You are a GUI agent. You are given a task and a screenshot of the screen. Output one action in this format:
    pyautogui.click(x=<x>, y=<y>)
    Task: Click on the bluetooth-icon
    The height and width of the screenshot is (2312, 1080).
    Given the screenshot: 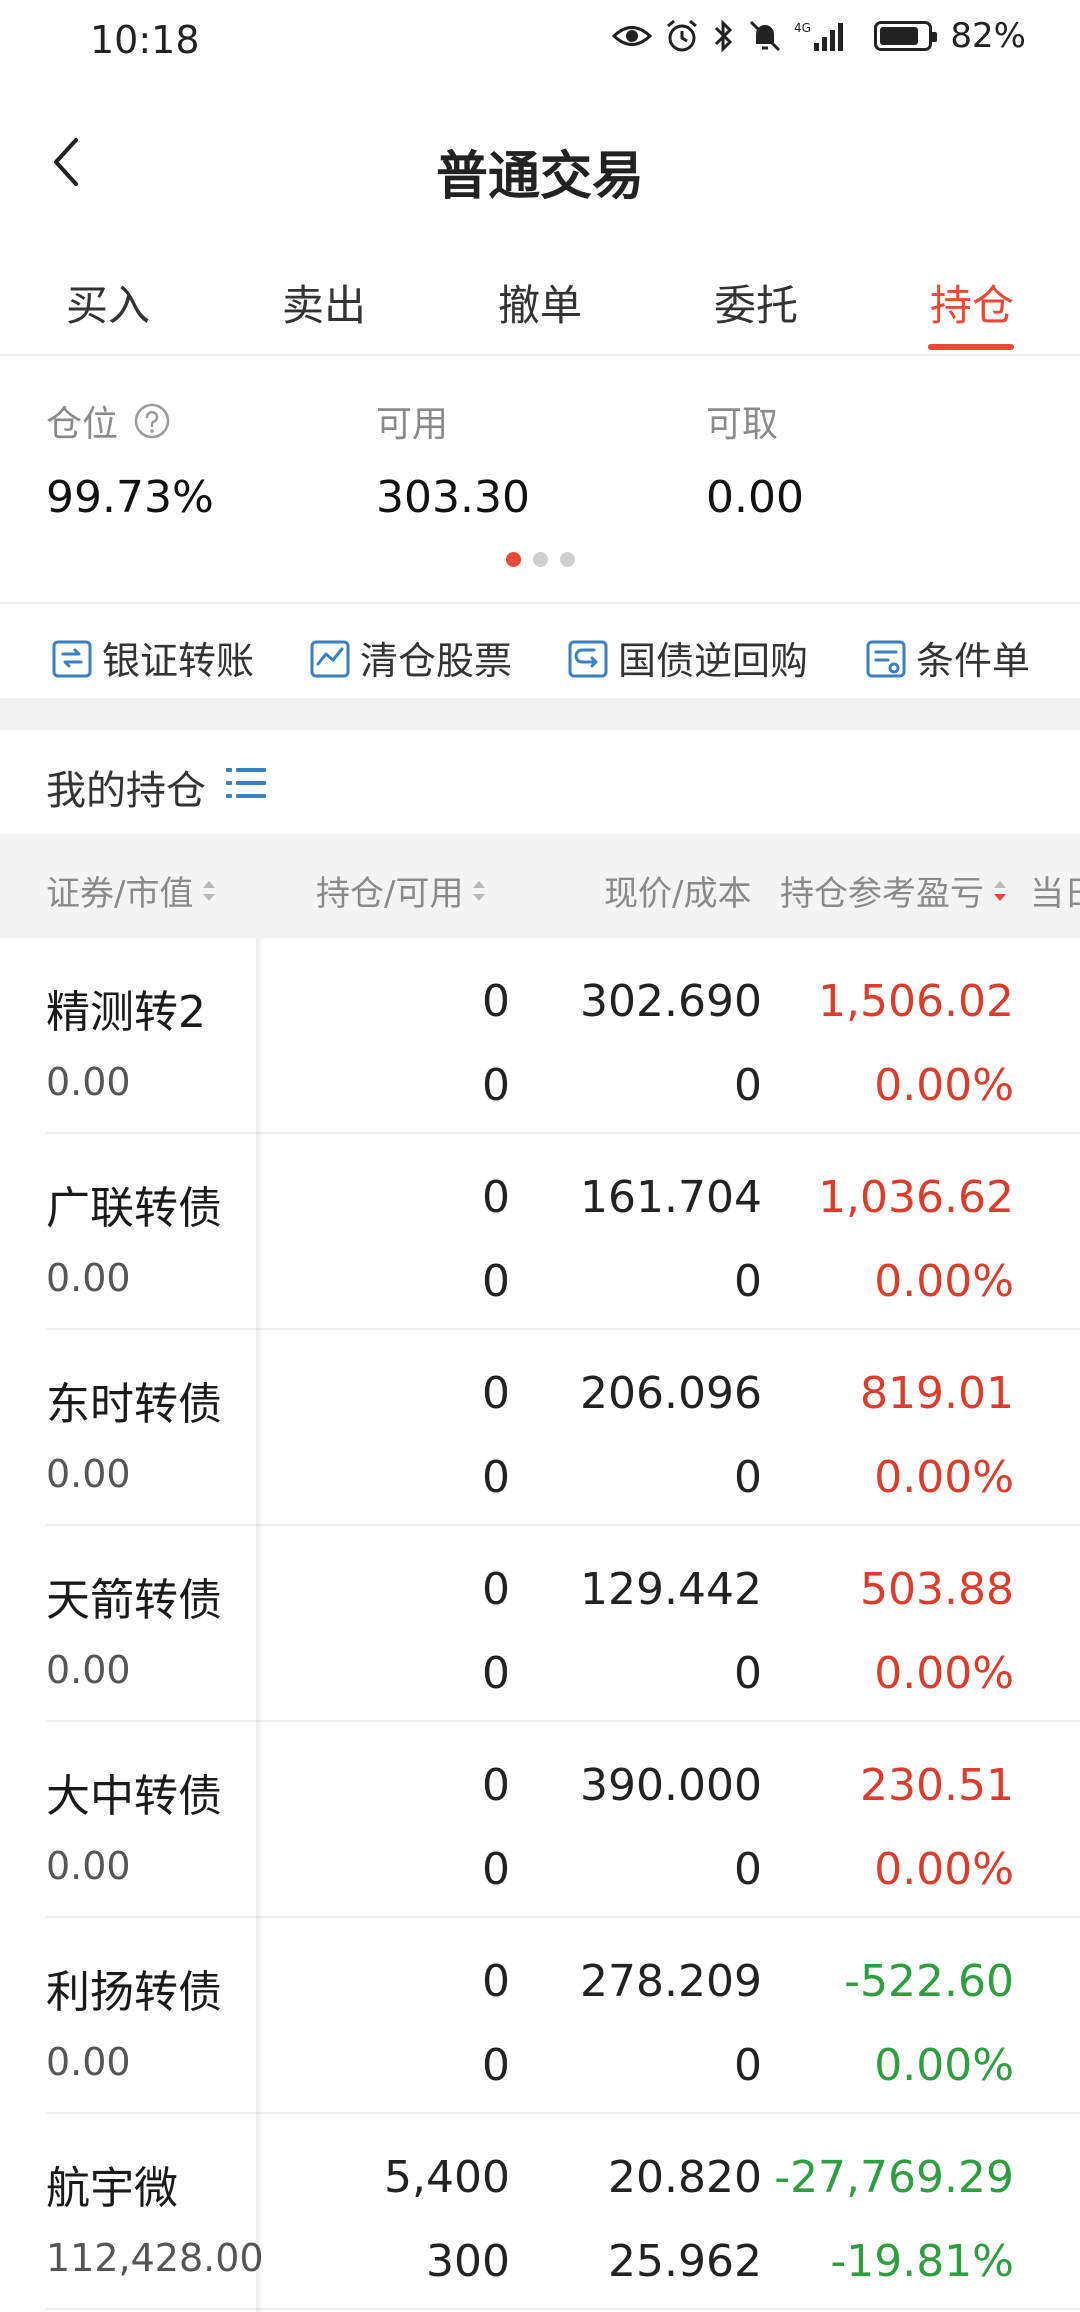 What is the action you would take?
    pyautogui.click(x=724, y=36)
    